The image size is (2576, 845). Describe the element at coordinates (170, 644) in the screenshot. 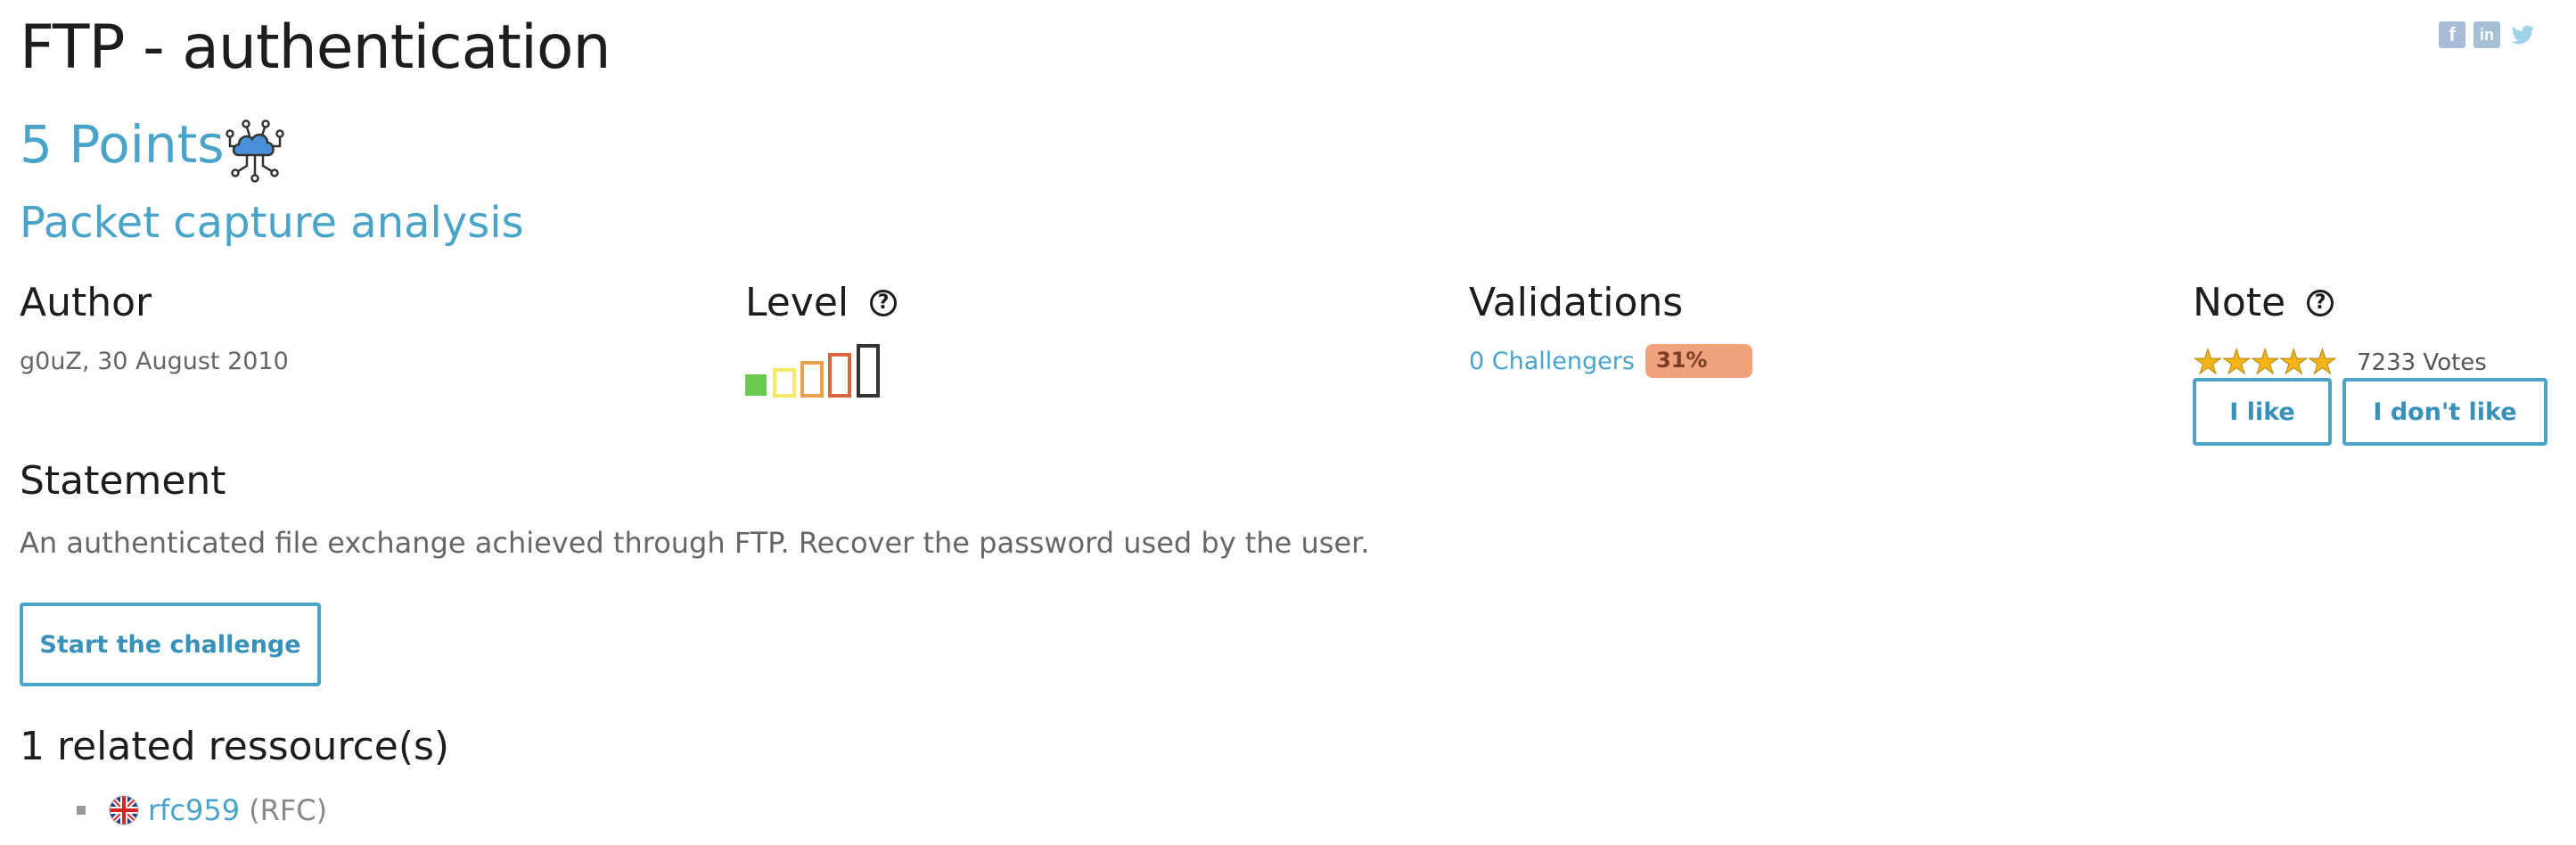

I see `start-challenge-button: Start the challenge` at that location.